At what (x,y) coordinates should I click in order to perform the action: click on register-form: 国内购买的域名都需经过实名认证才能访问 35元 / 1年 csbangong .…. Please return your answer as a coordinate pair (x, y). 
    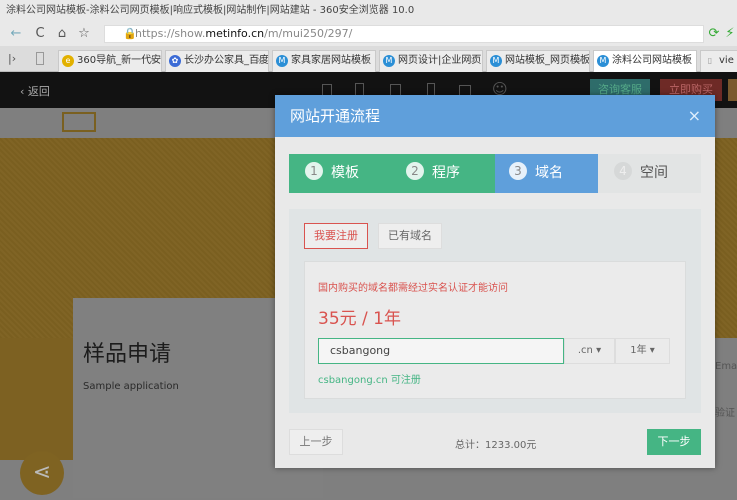
    Looking at the image, I should click on (495, 330).